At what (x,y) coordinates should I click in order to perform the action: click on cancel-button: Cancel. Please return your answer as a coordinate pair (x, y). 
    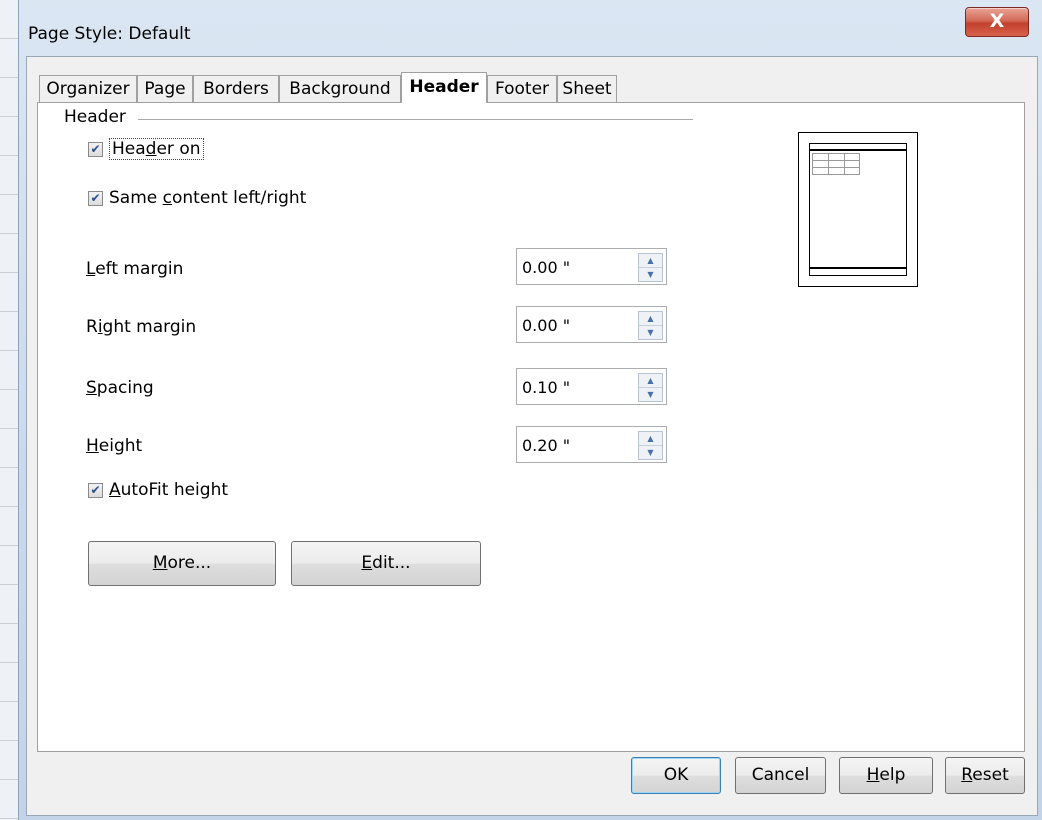
    Looking at the image, I should click on (780, 775).